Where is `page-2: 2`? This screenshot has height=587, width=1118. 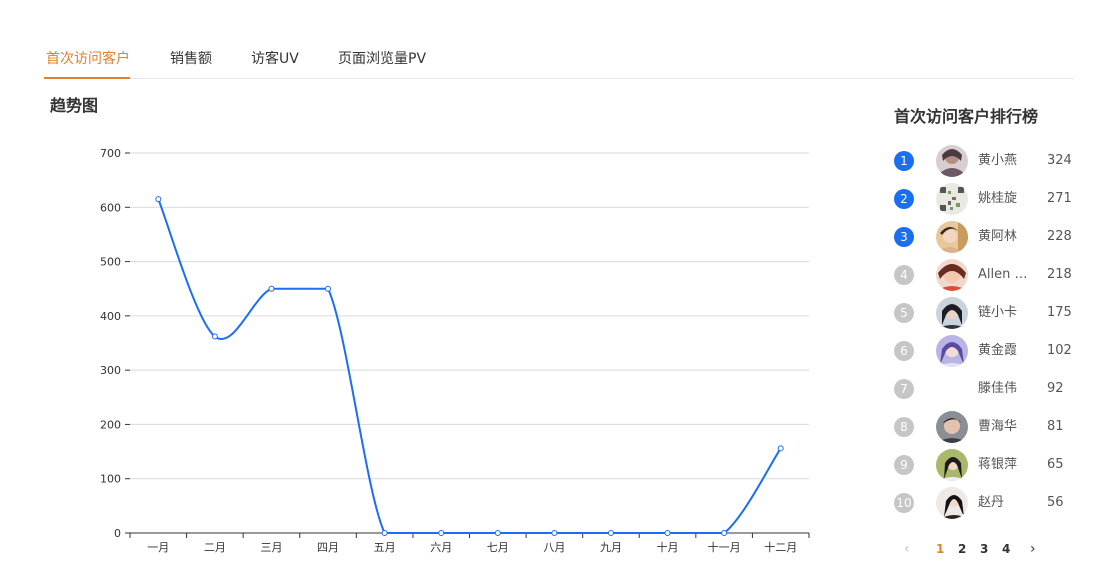
page-2: 2 is located at coordinates (962, 549).